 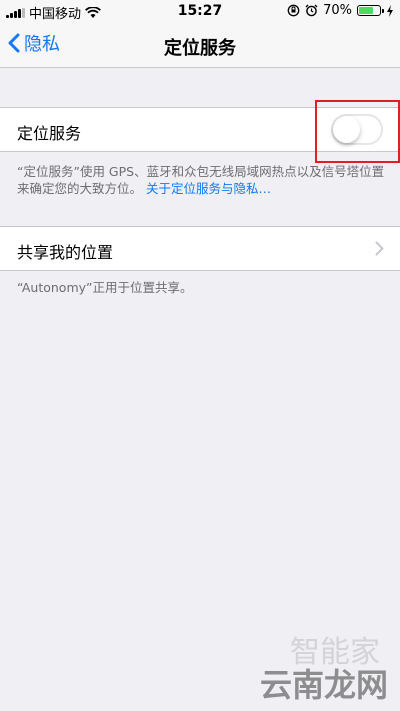 I want to click on highlight-rectangle, so click(x=357, y=131).